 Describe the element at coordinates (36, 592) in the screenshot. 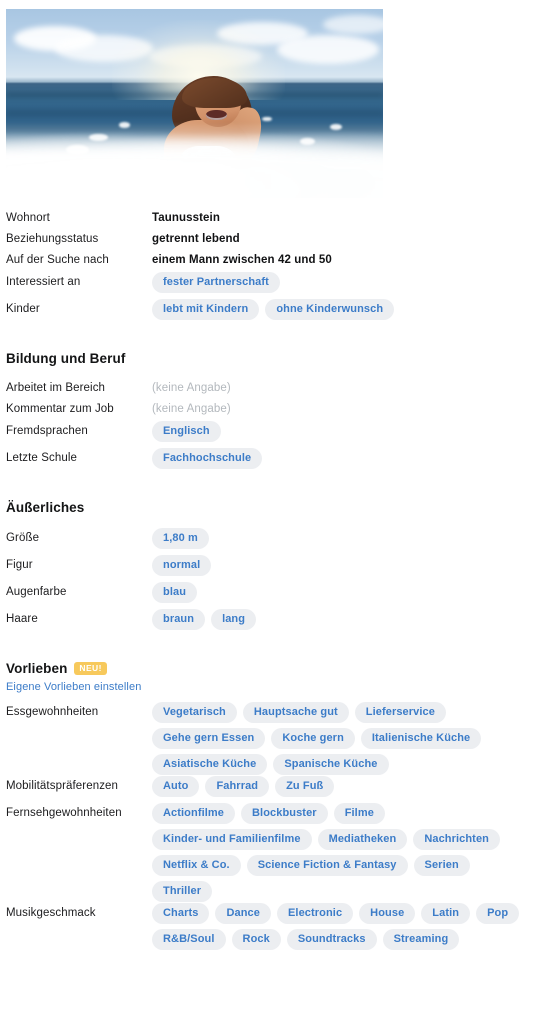

I see `info-row-label: Augenfarbe` at that location.